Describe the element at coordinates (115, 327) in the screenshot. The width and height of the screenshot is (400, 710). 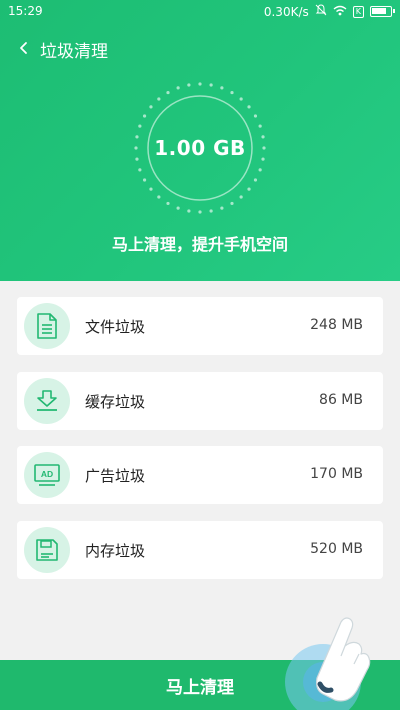
I see `junk-item-label: 文件垃圾` at that location.